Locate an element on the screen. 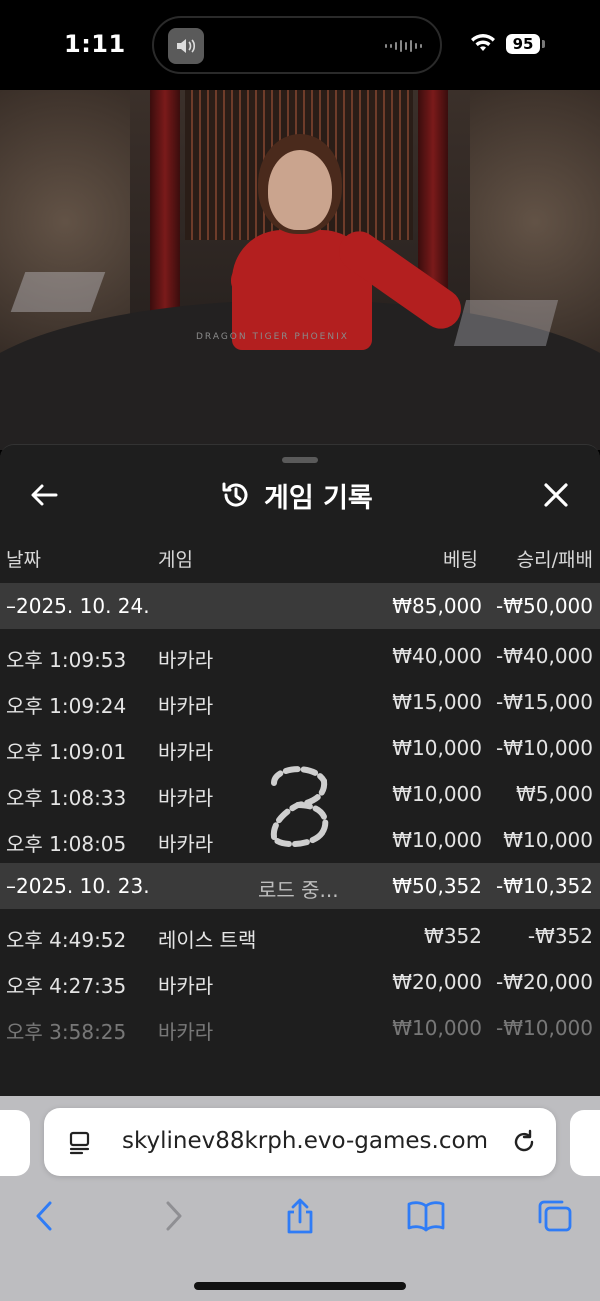 This screenshot has height=1301, width=600. chevron-right-icon is located at coordinates (174, 1216).